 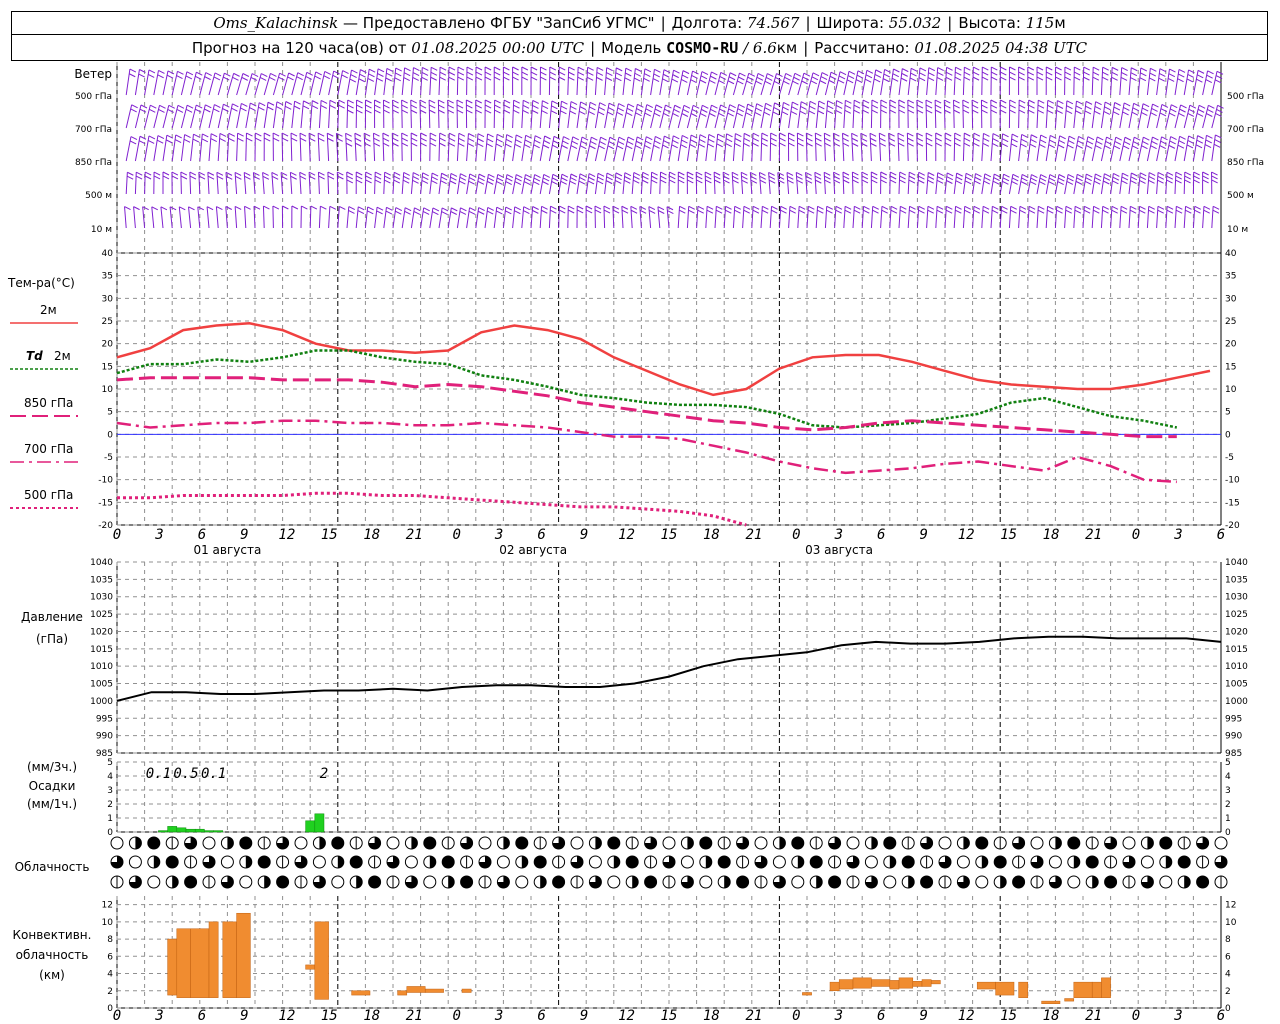 I want to click on legend-t2m-label: 2м, so click(x=48, y=310).